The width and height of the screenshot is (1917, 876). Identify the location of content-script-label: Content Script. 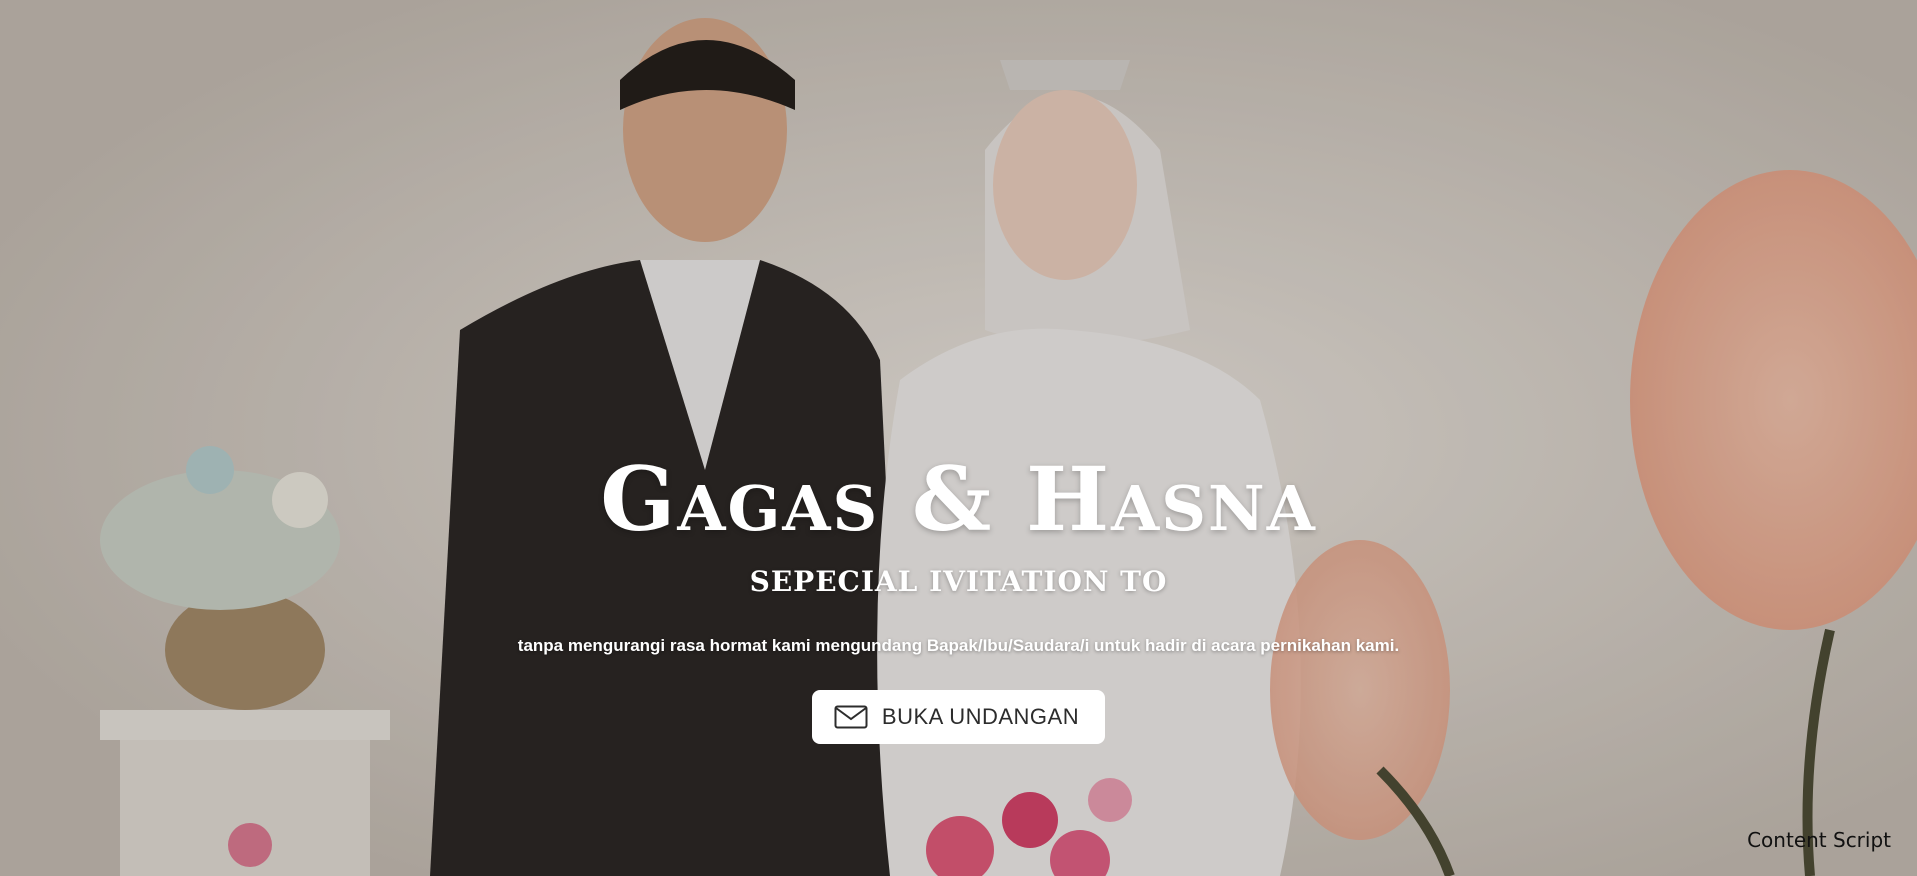
(1819, 840).